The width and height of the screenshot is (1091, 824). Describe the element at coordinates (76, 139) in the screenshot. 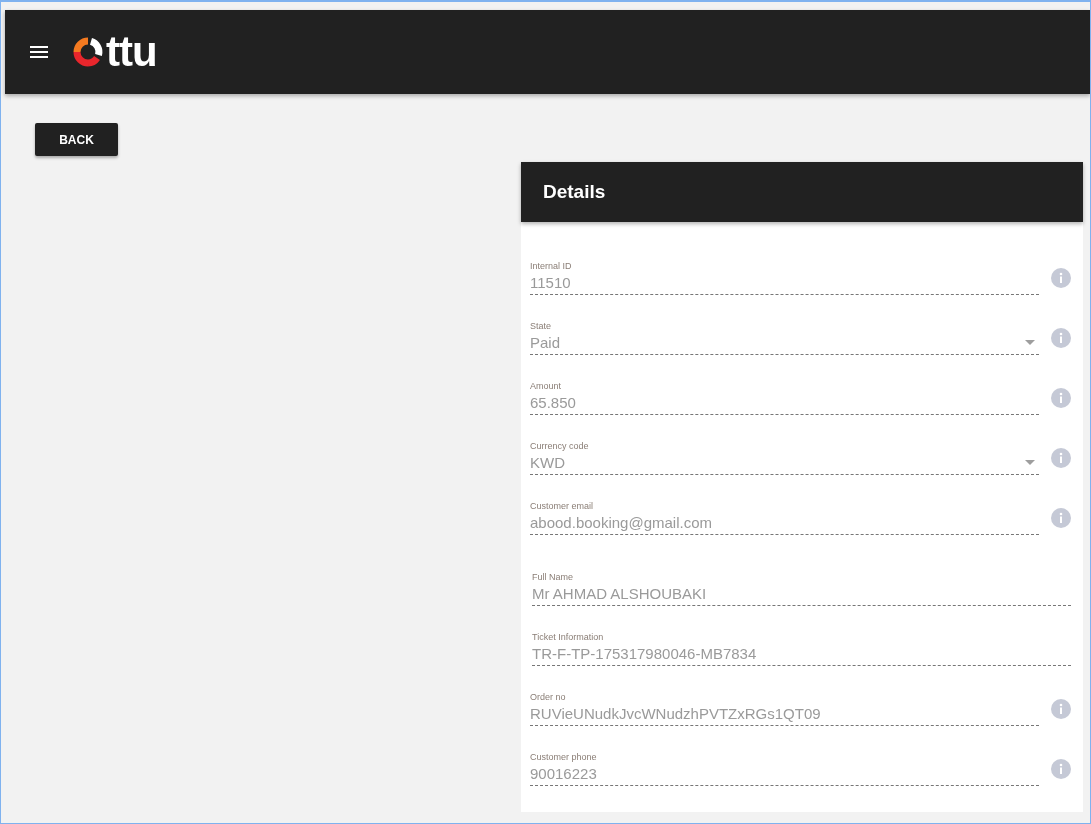

I see `back-button: BACK` at that location.